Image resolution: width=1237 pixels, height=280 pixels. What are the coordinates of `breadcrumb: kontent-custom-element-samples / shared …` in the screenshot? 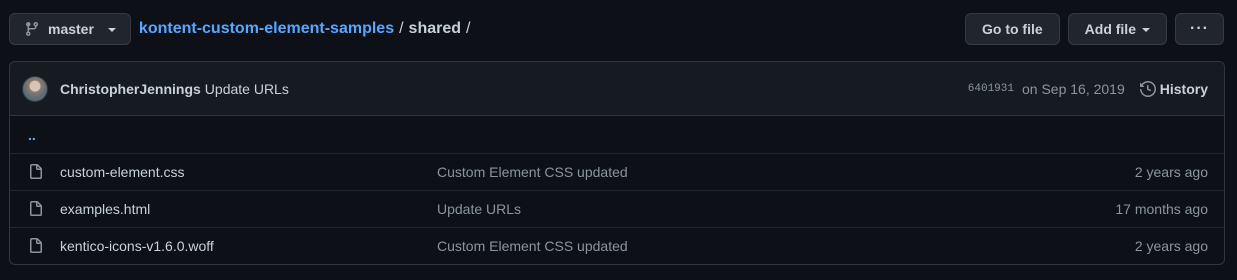 It's located at (307, 29).